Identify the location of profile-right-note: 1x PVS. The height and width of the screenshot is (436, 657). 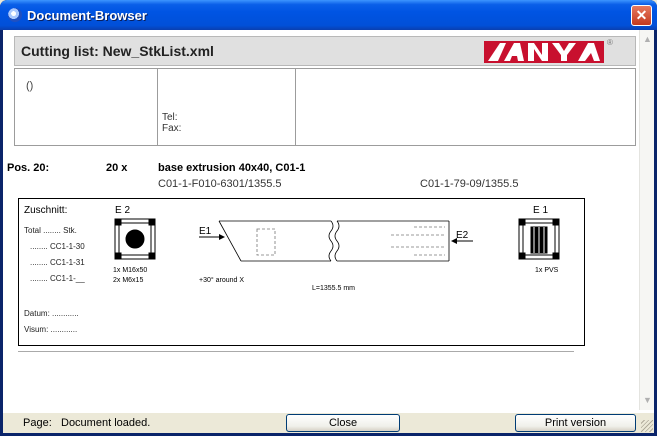
(547, 270).